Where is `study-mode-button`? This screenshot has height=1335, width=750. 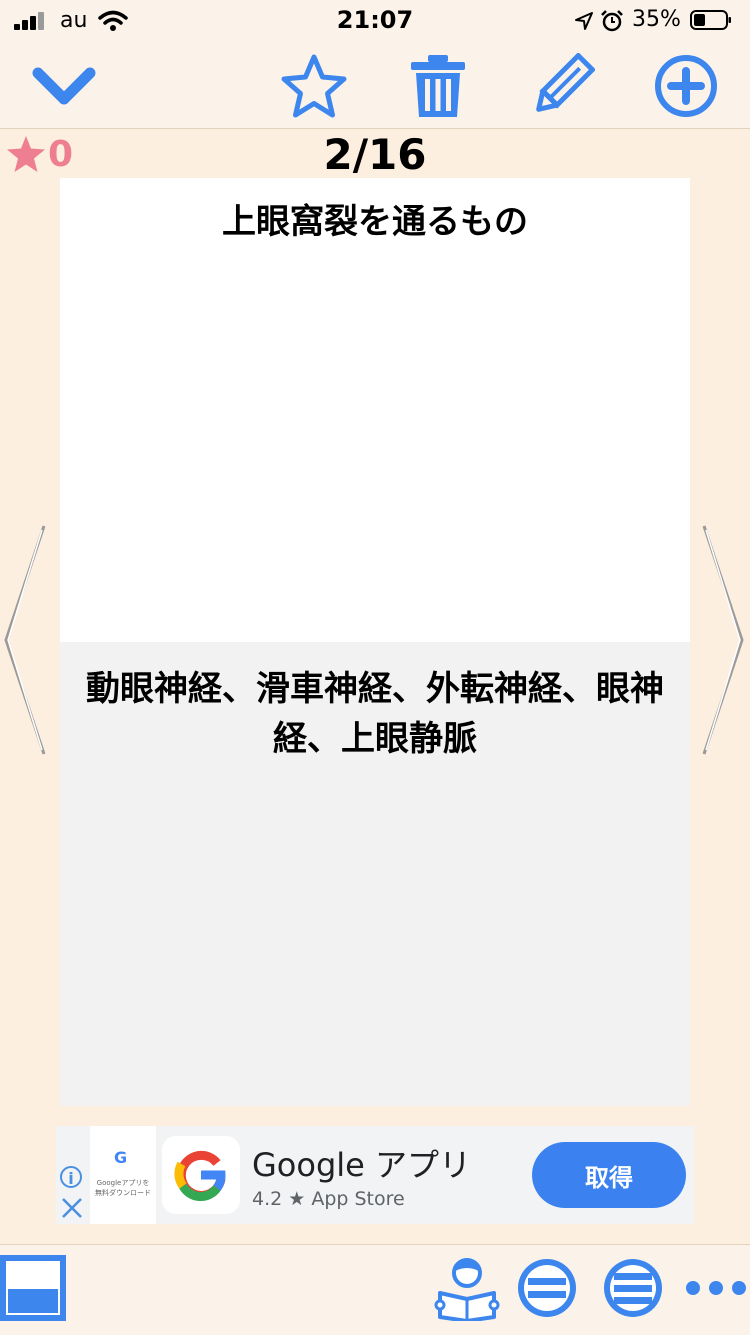 study-mode-button is located at coordinates (467, 1288).